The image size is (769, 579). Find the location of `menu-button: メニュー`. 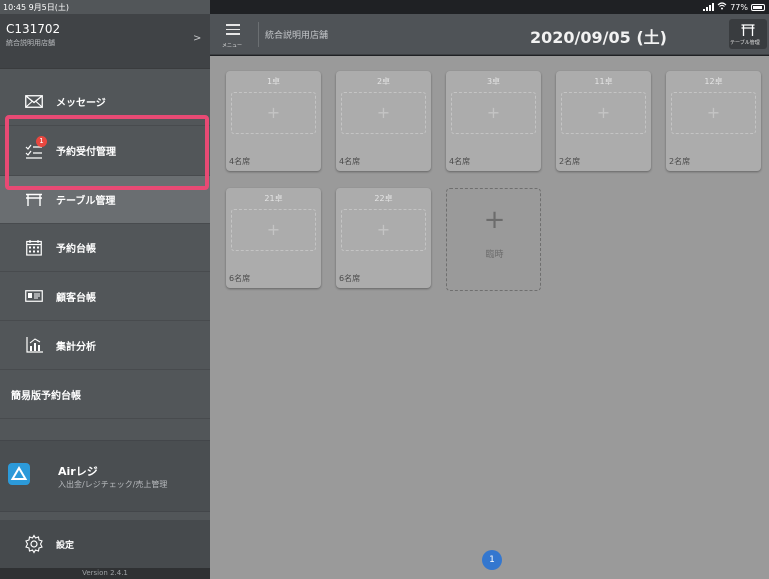

menu-button: メニュー is located at coordinates (234, 36).